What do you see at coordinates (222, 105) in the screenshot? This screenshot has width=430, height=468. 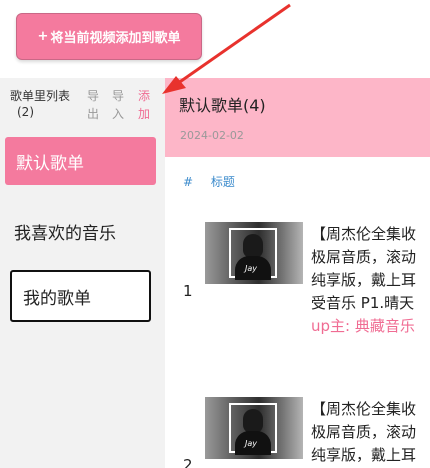 I see `playlist-title: 默认歌单(4)` at bounding box center [222, 105].